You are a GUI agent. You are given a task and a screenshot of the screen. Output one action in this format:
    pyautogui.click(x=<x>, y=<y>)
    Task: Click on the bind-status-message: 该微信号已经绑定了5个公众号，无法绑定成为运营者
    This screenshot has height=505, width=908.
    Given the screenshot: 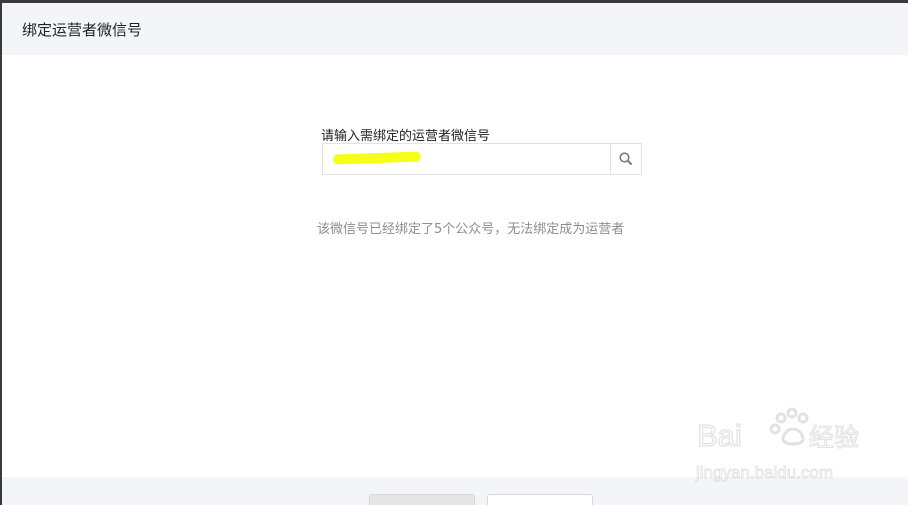 What is the action you would take?
    pyautogui.click(x=471, y=229)
    